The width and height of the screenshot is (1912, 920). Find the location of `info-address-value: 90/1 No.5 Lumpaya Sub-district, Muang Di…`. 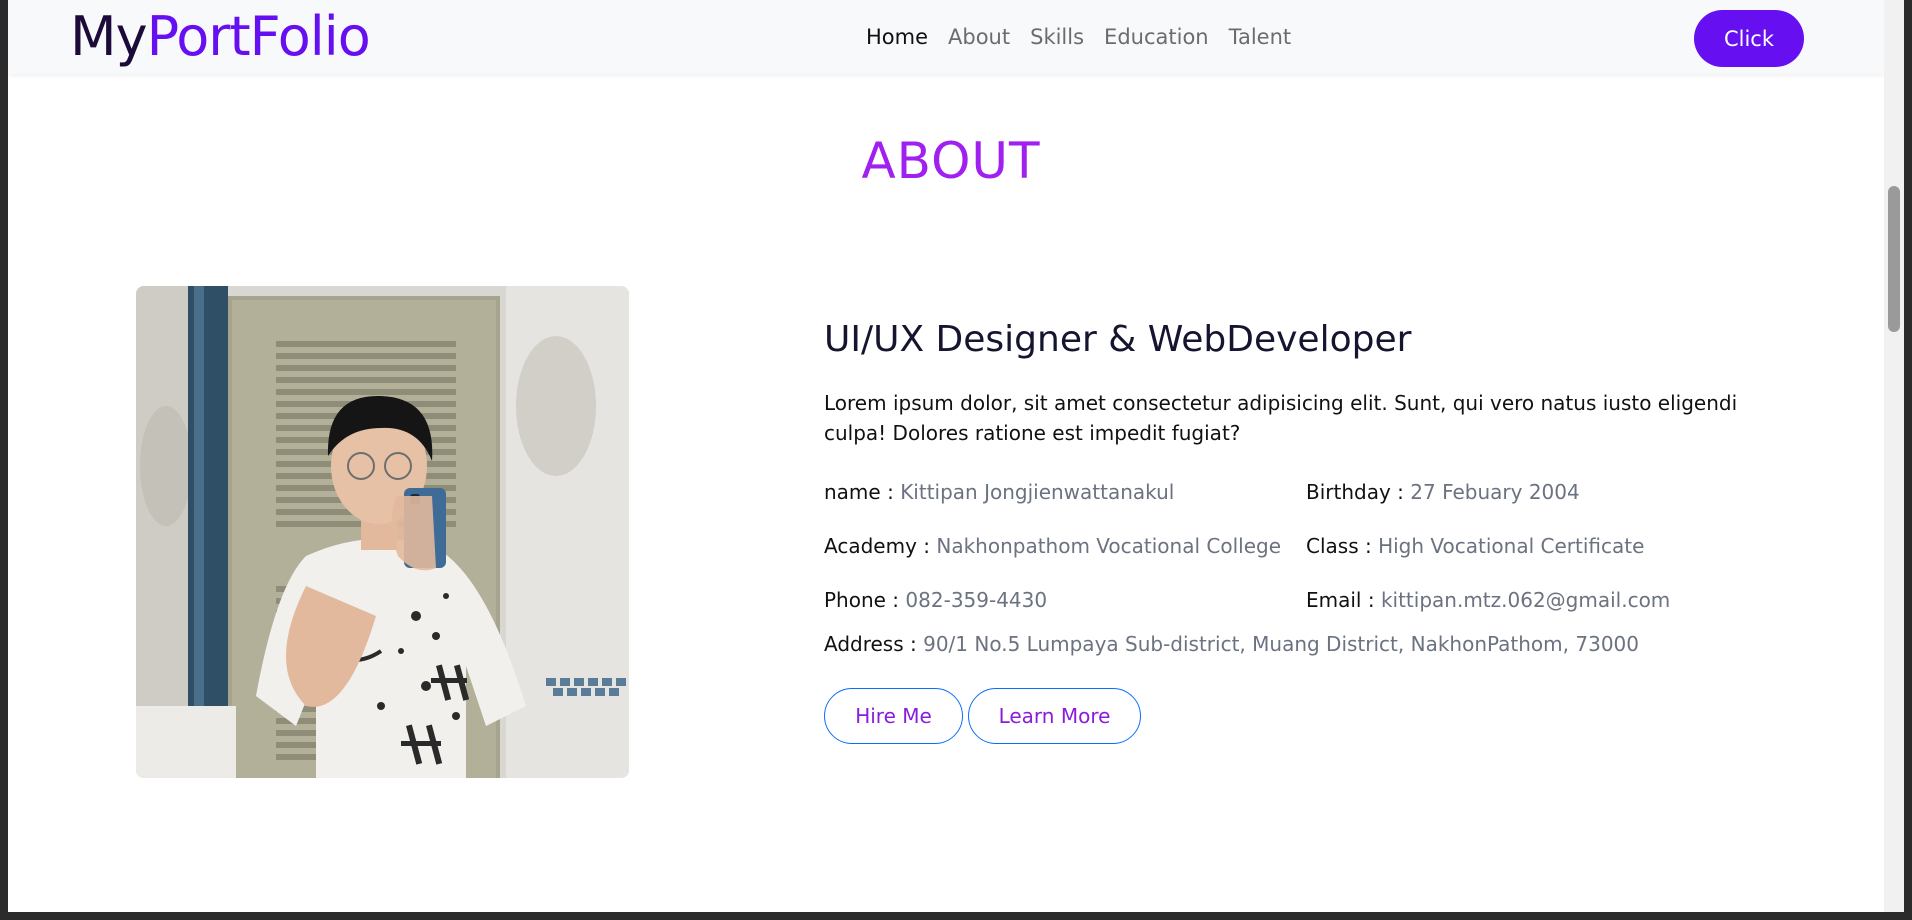

info-address-value: 90/1 No.5 Lumpaya Sub-district, Muang Di… is located at coordinates (1281, 644).